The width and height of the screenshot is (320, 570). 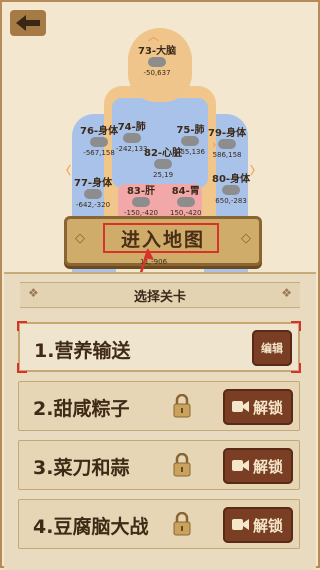 I want to click on chevron-icon: 〉, so click(x=255, y=170).